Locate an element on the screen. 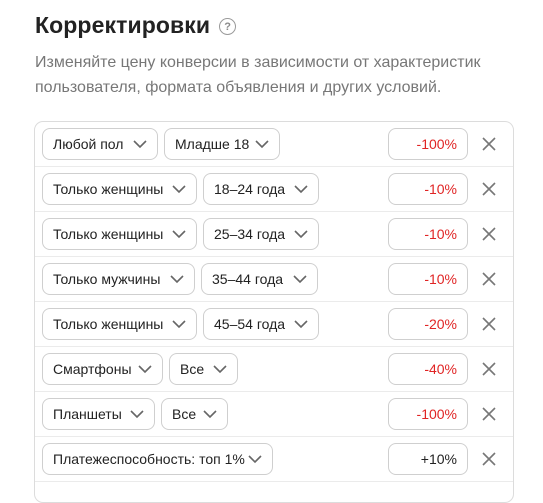 Image resolution: width=543 pixels, height=503 pixels. age-select-value: 25–34 года is located at coordinates (250, 234).